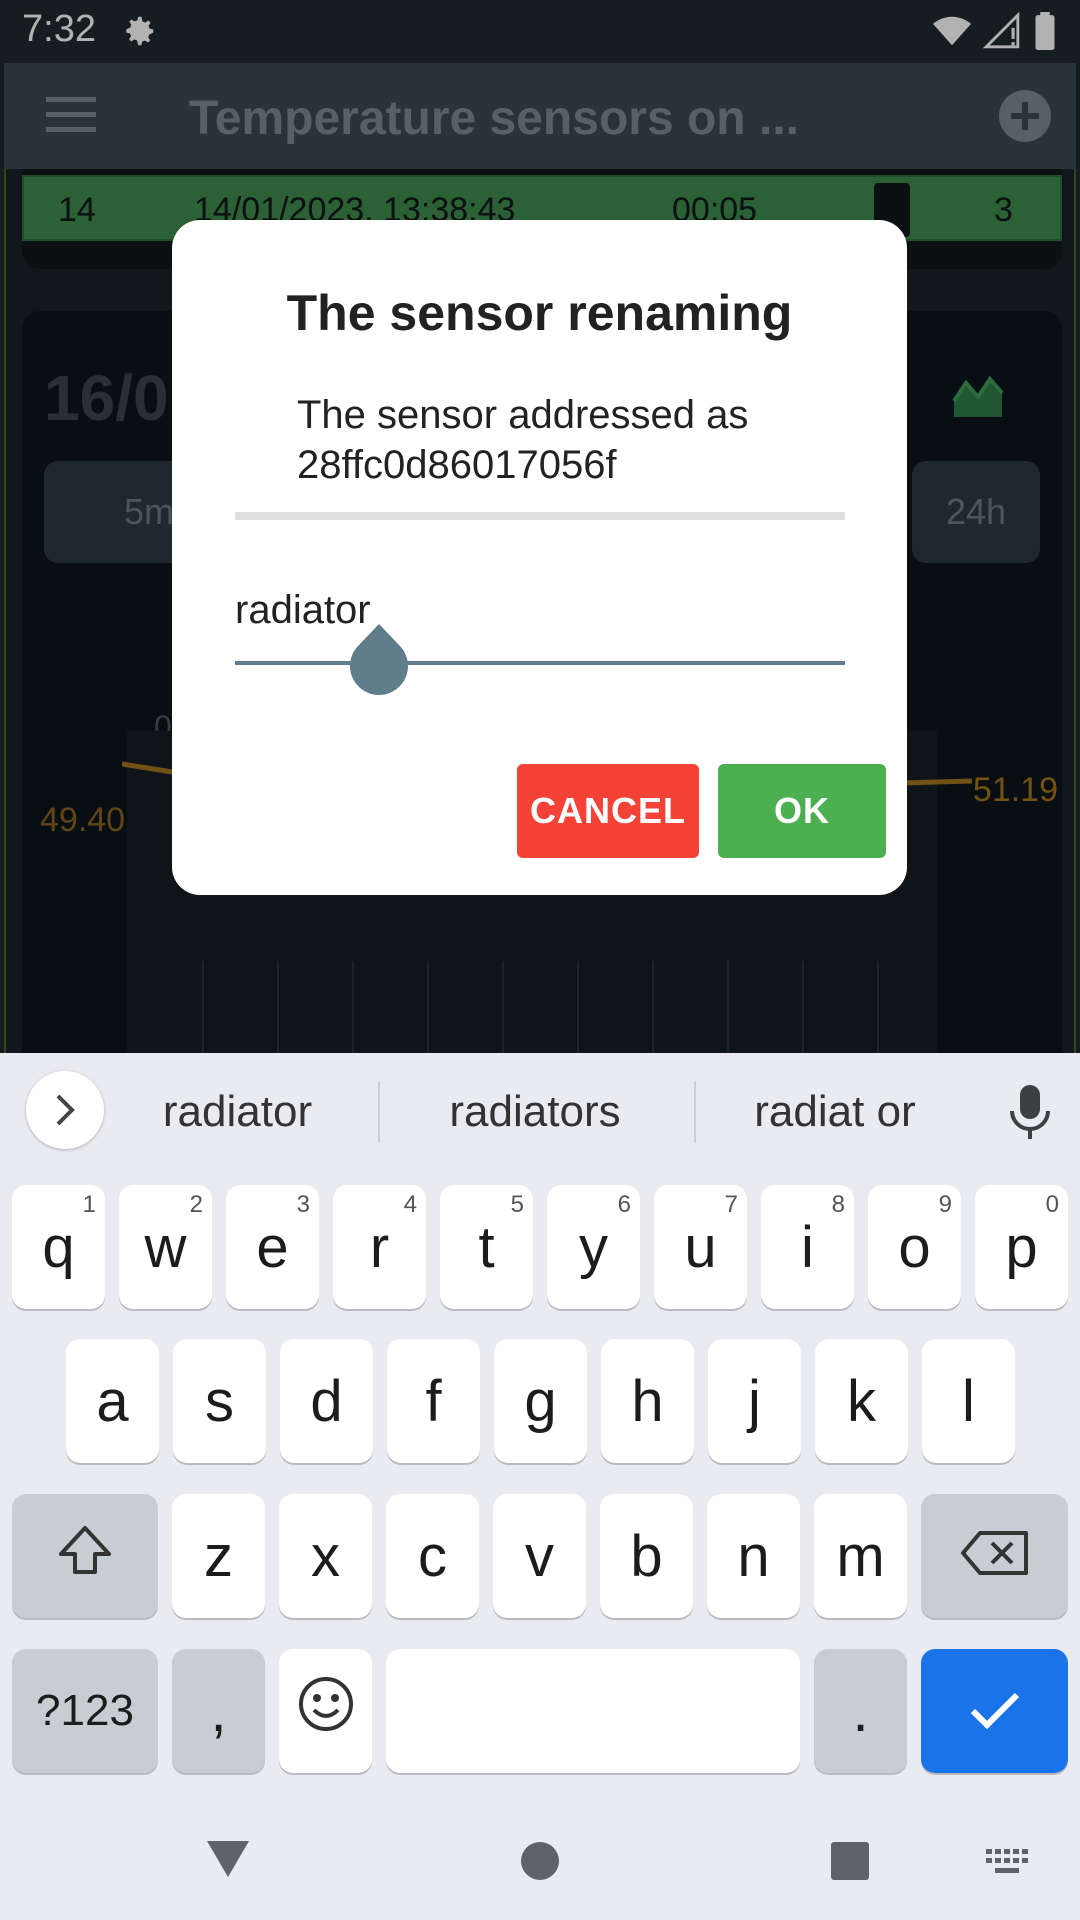  I want to click on key-label: p, so click(1021, 1247).